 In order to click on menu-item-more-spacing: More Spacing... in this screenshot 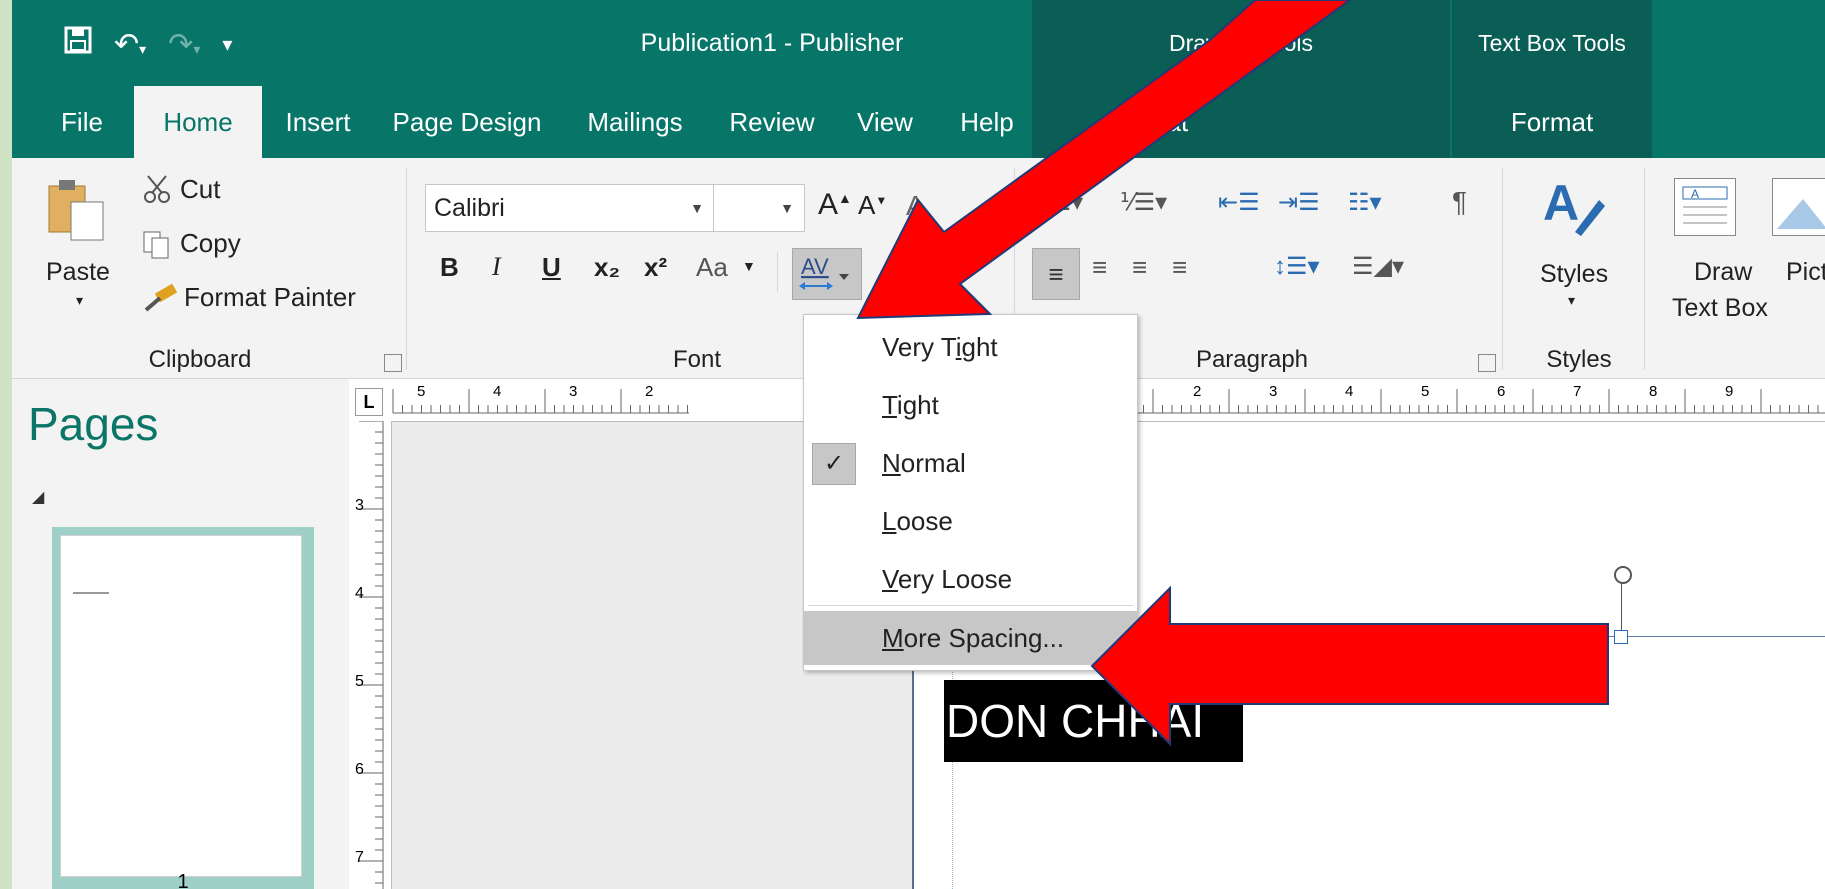, I will do `click(970, 638)`.